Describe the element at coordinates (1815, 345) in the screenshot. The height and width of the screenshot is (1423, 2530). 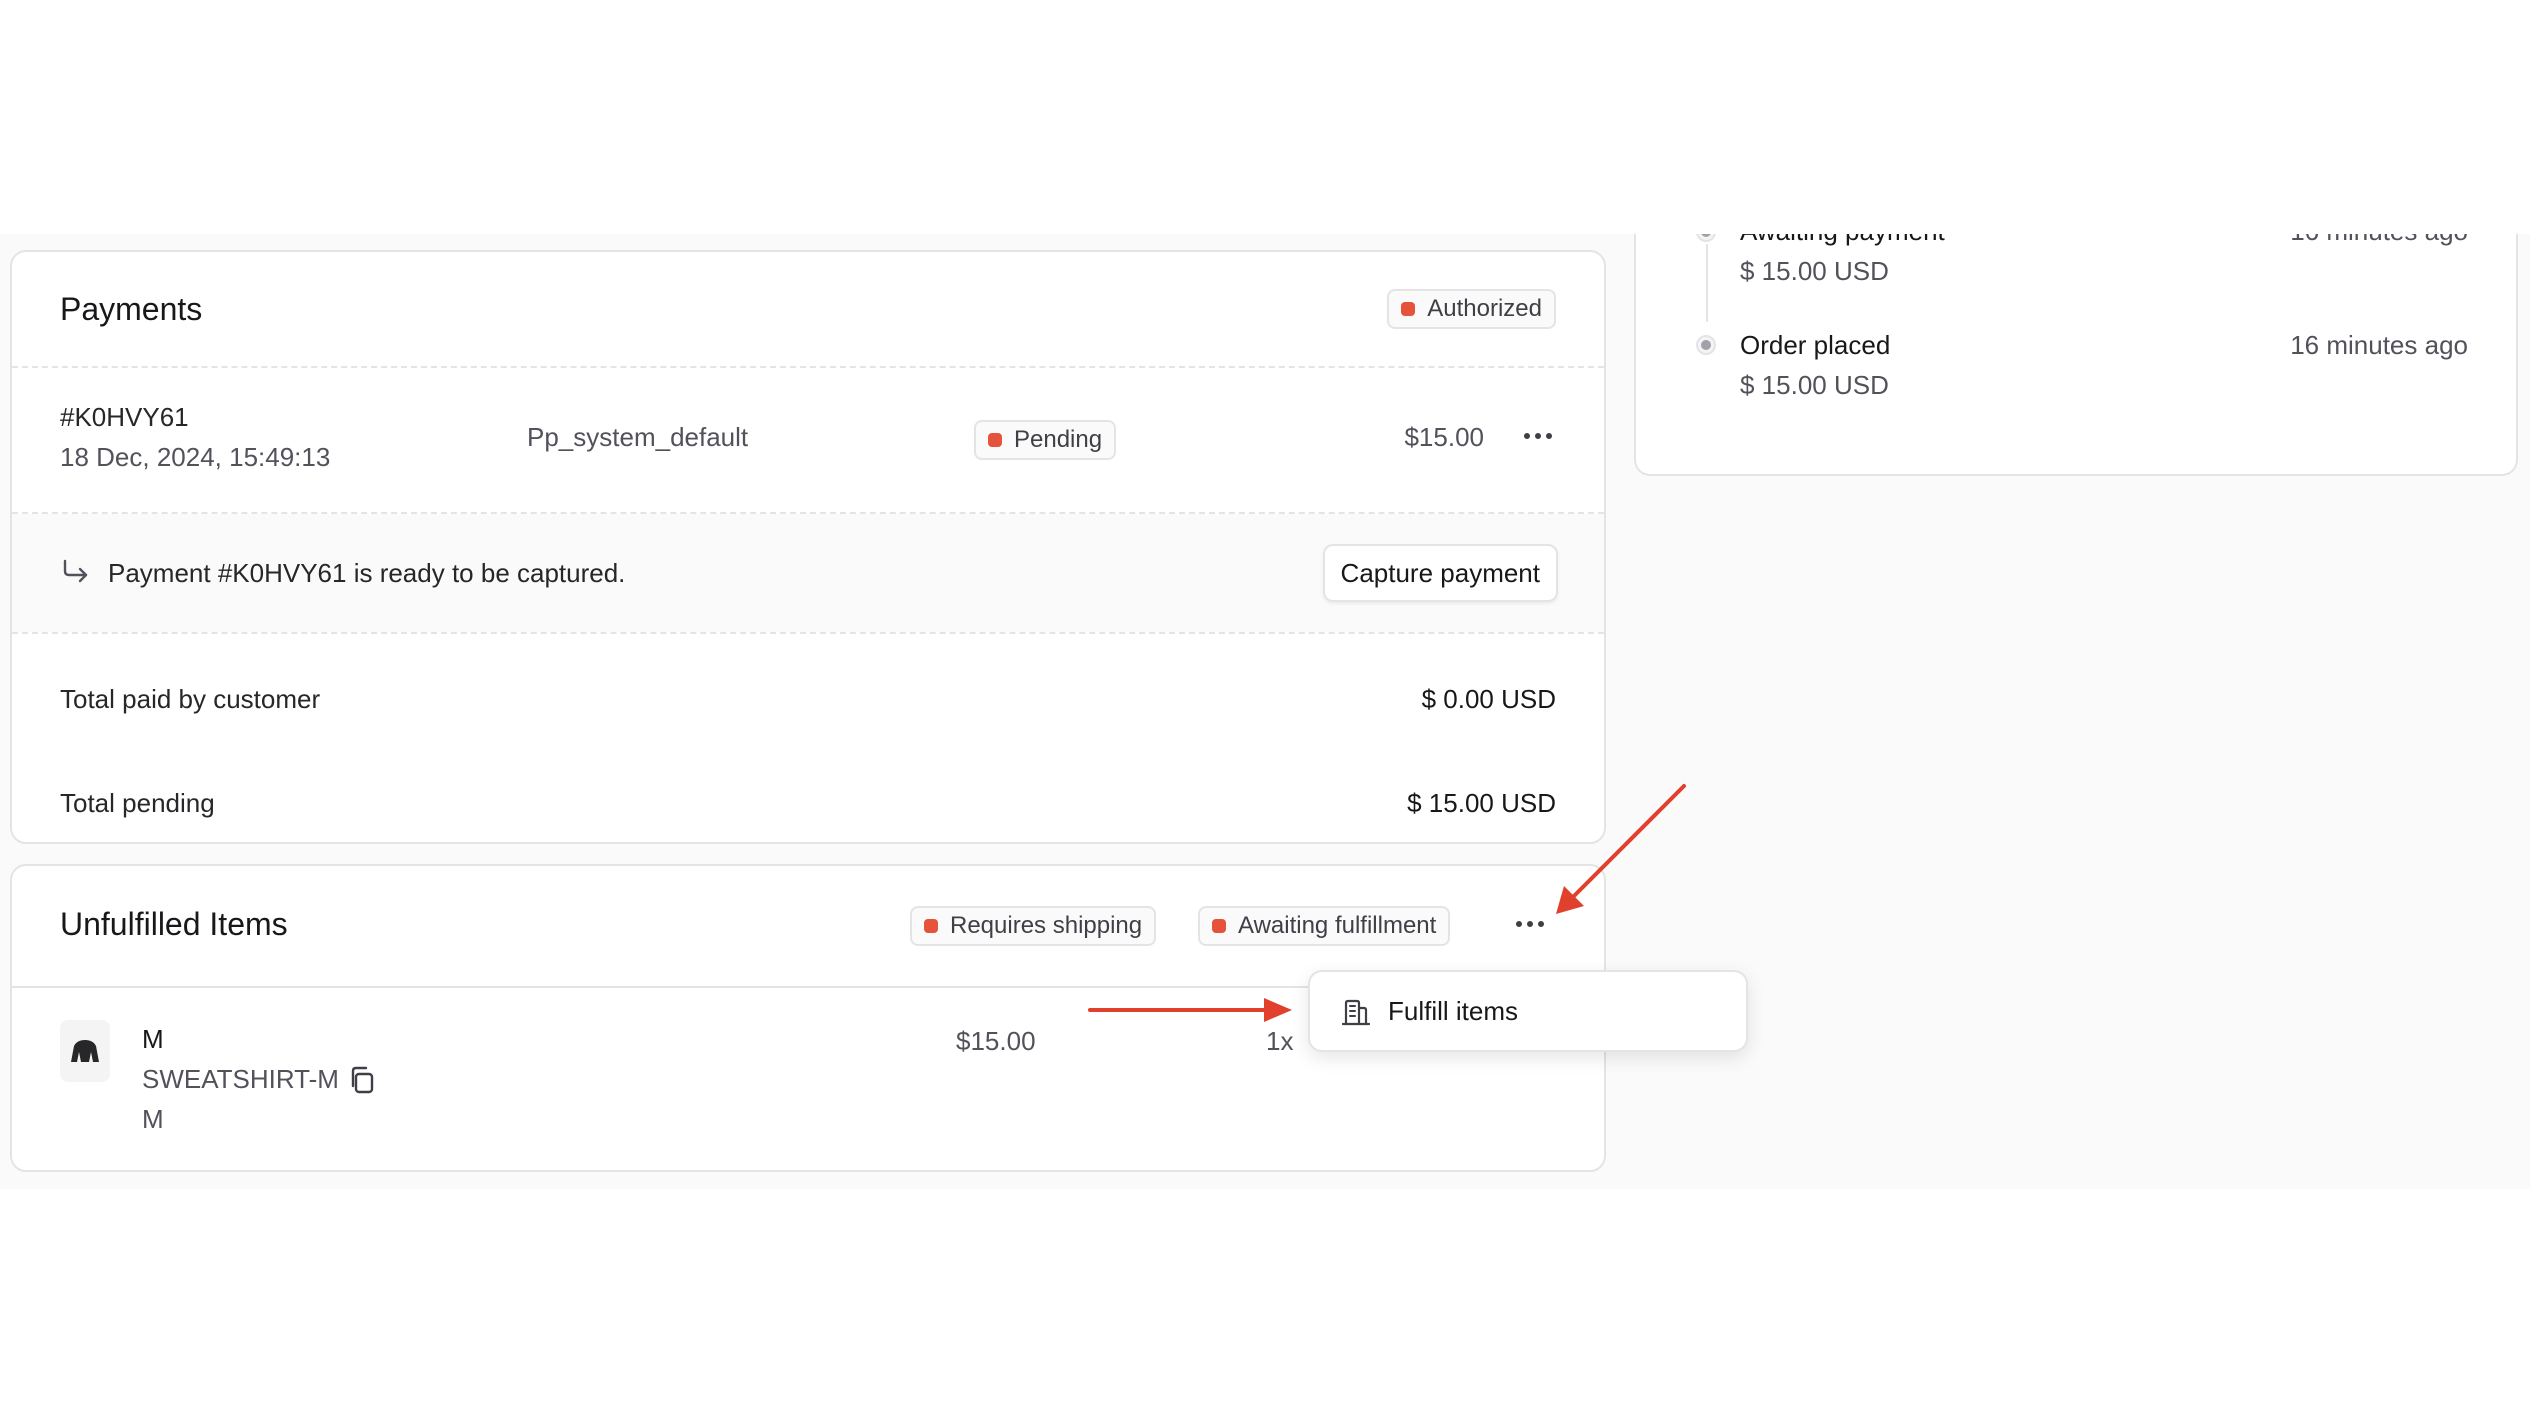
I see `event-title: Order placed` at that location.